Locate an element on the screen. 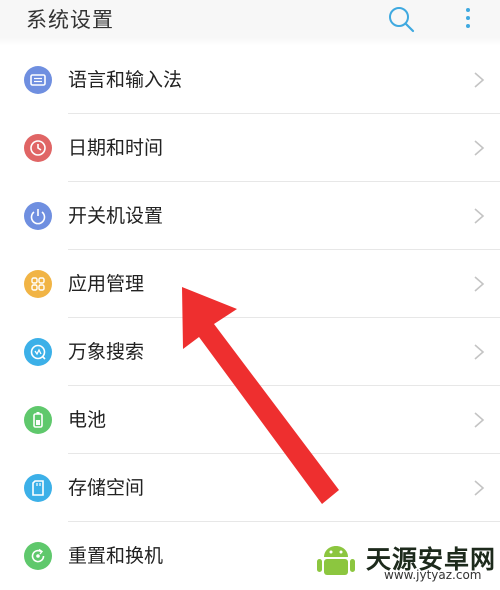 Image resolution: width=500 pixels, height=590 pixels. apps-grid-icon is located at coordinates (38, 284).